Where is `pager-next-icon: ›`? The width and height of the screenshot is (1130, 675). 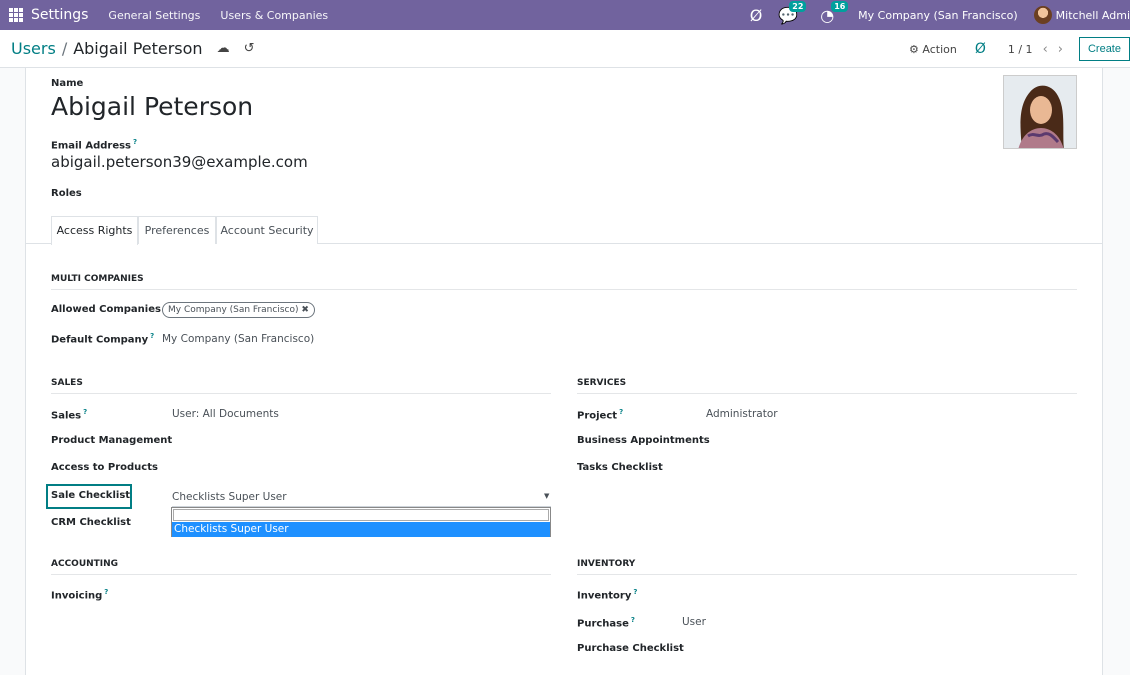
pager-next-icon: › is located at coordinates (1060, 49).